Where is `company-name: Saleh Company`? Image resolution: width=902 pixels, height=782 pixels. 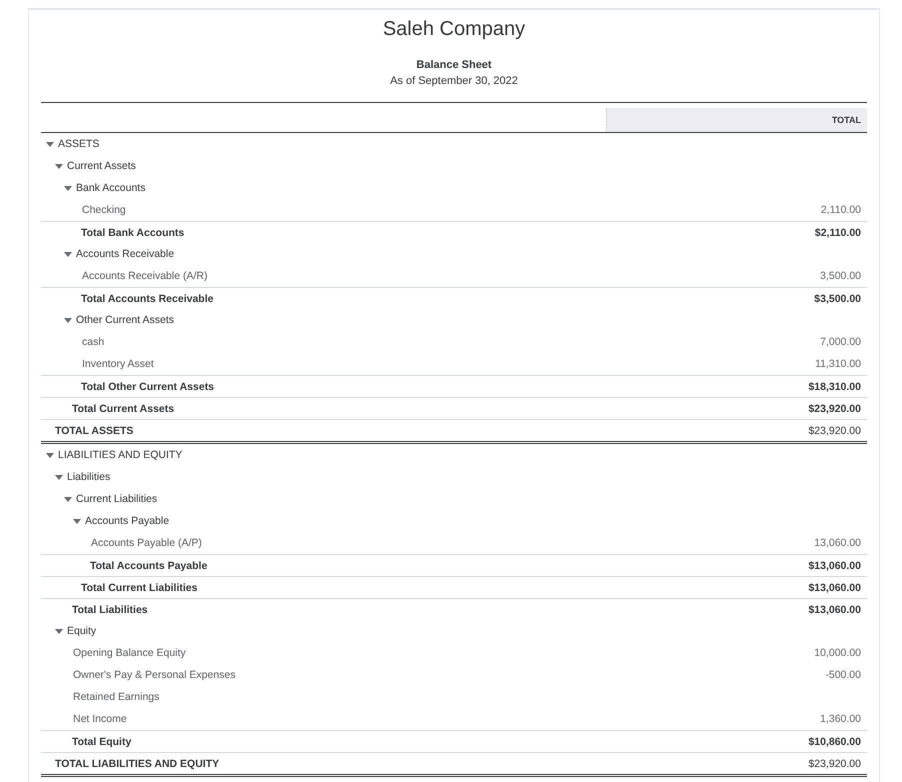
company-name: Saleh Company is located at coordinates (454, 29).